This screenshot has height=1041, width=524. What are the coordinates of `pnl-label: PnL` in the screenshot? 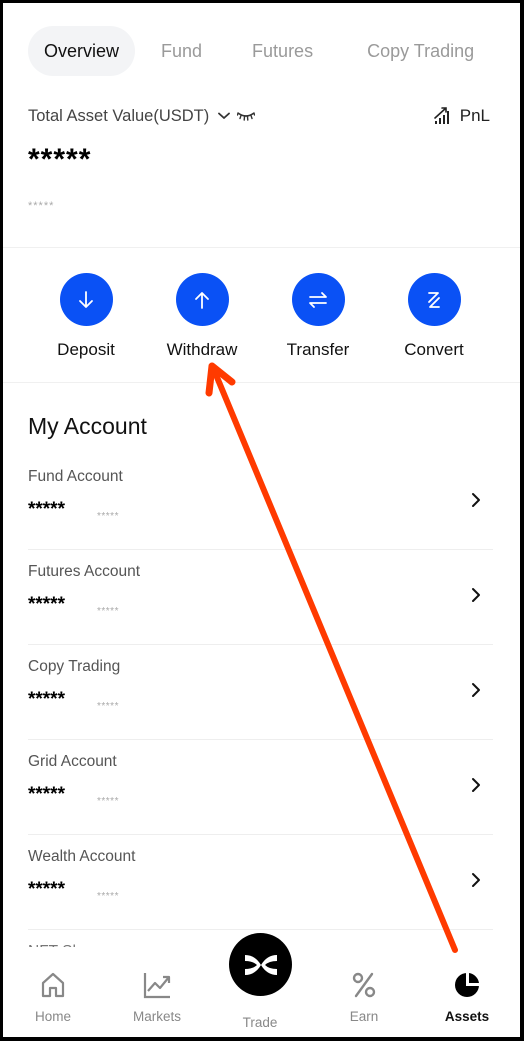 It's located at (474, 115).